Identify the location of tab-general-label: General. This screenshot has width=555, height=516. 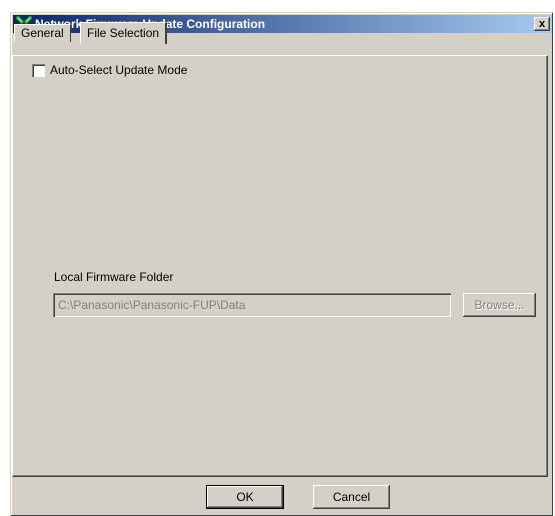
(42, 33).